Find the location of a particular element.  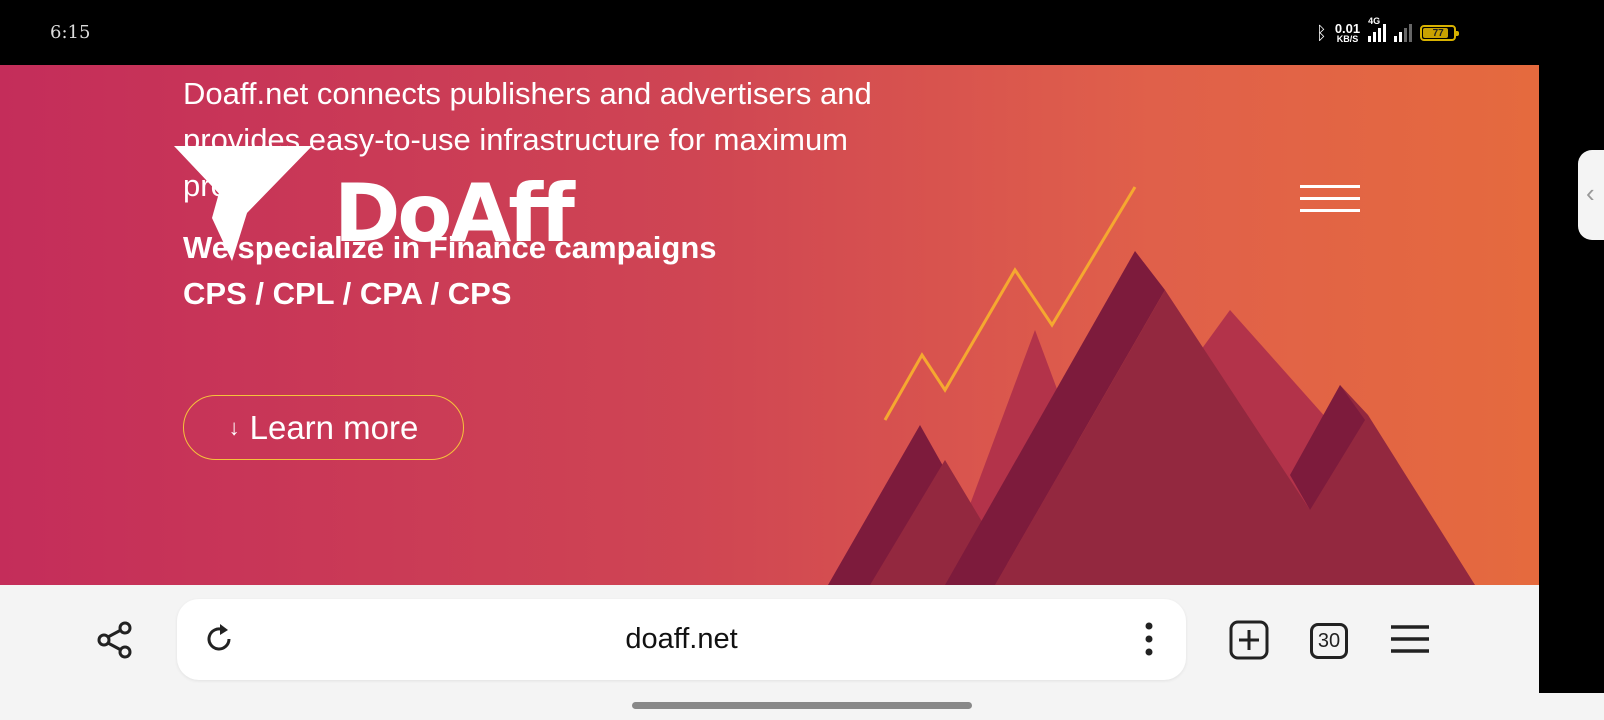

arrow-down-icon: ↓ is located at coordinates (234, 427).